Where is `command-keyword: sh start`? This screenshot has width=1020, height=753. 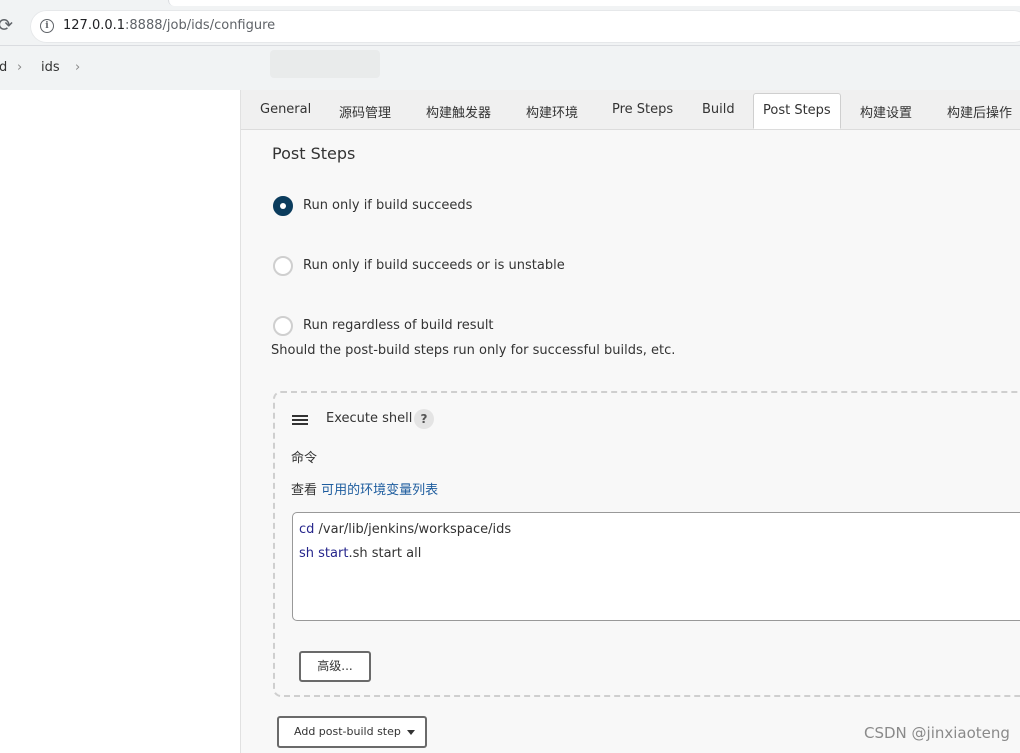 command-keyword: sh start is located at coordinates (324, 553).